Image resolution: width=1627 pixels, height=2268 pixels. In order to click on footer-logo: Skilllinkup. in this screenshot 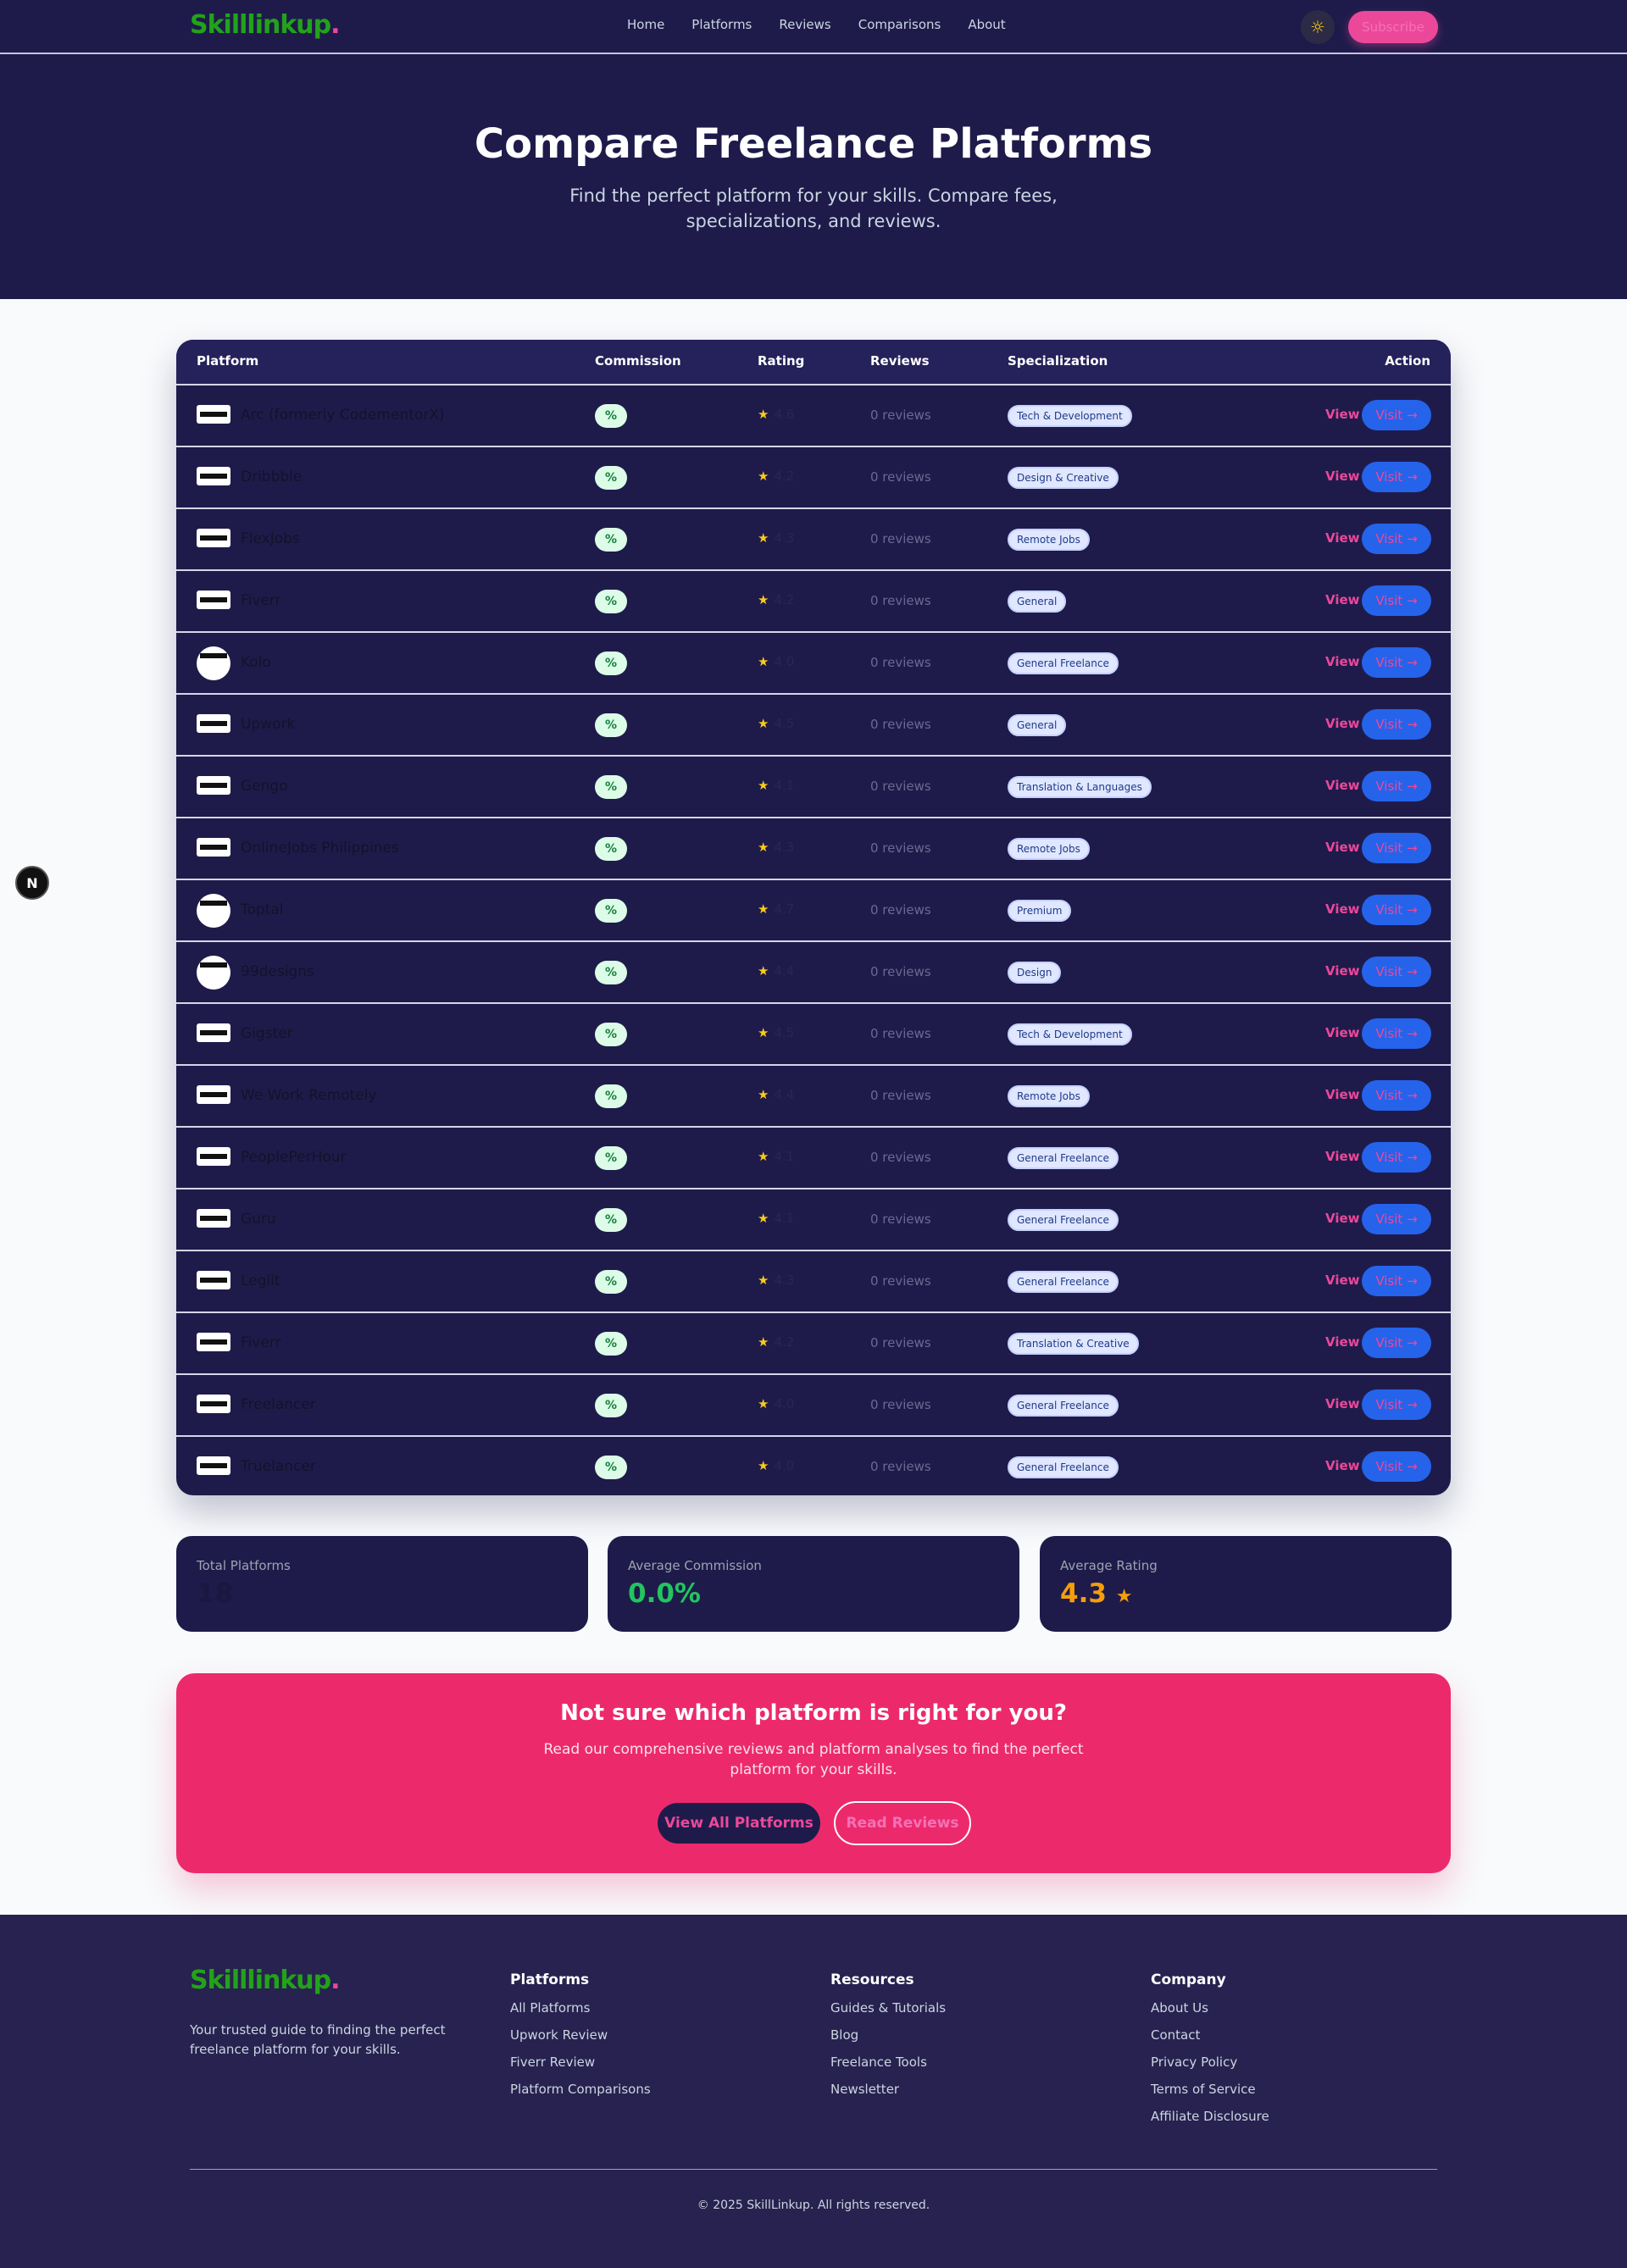, I will do `click(265, 1980)`.